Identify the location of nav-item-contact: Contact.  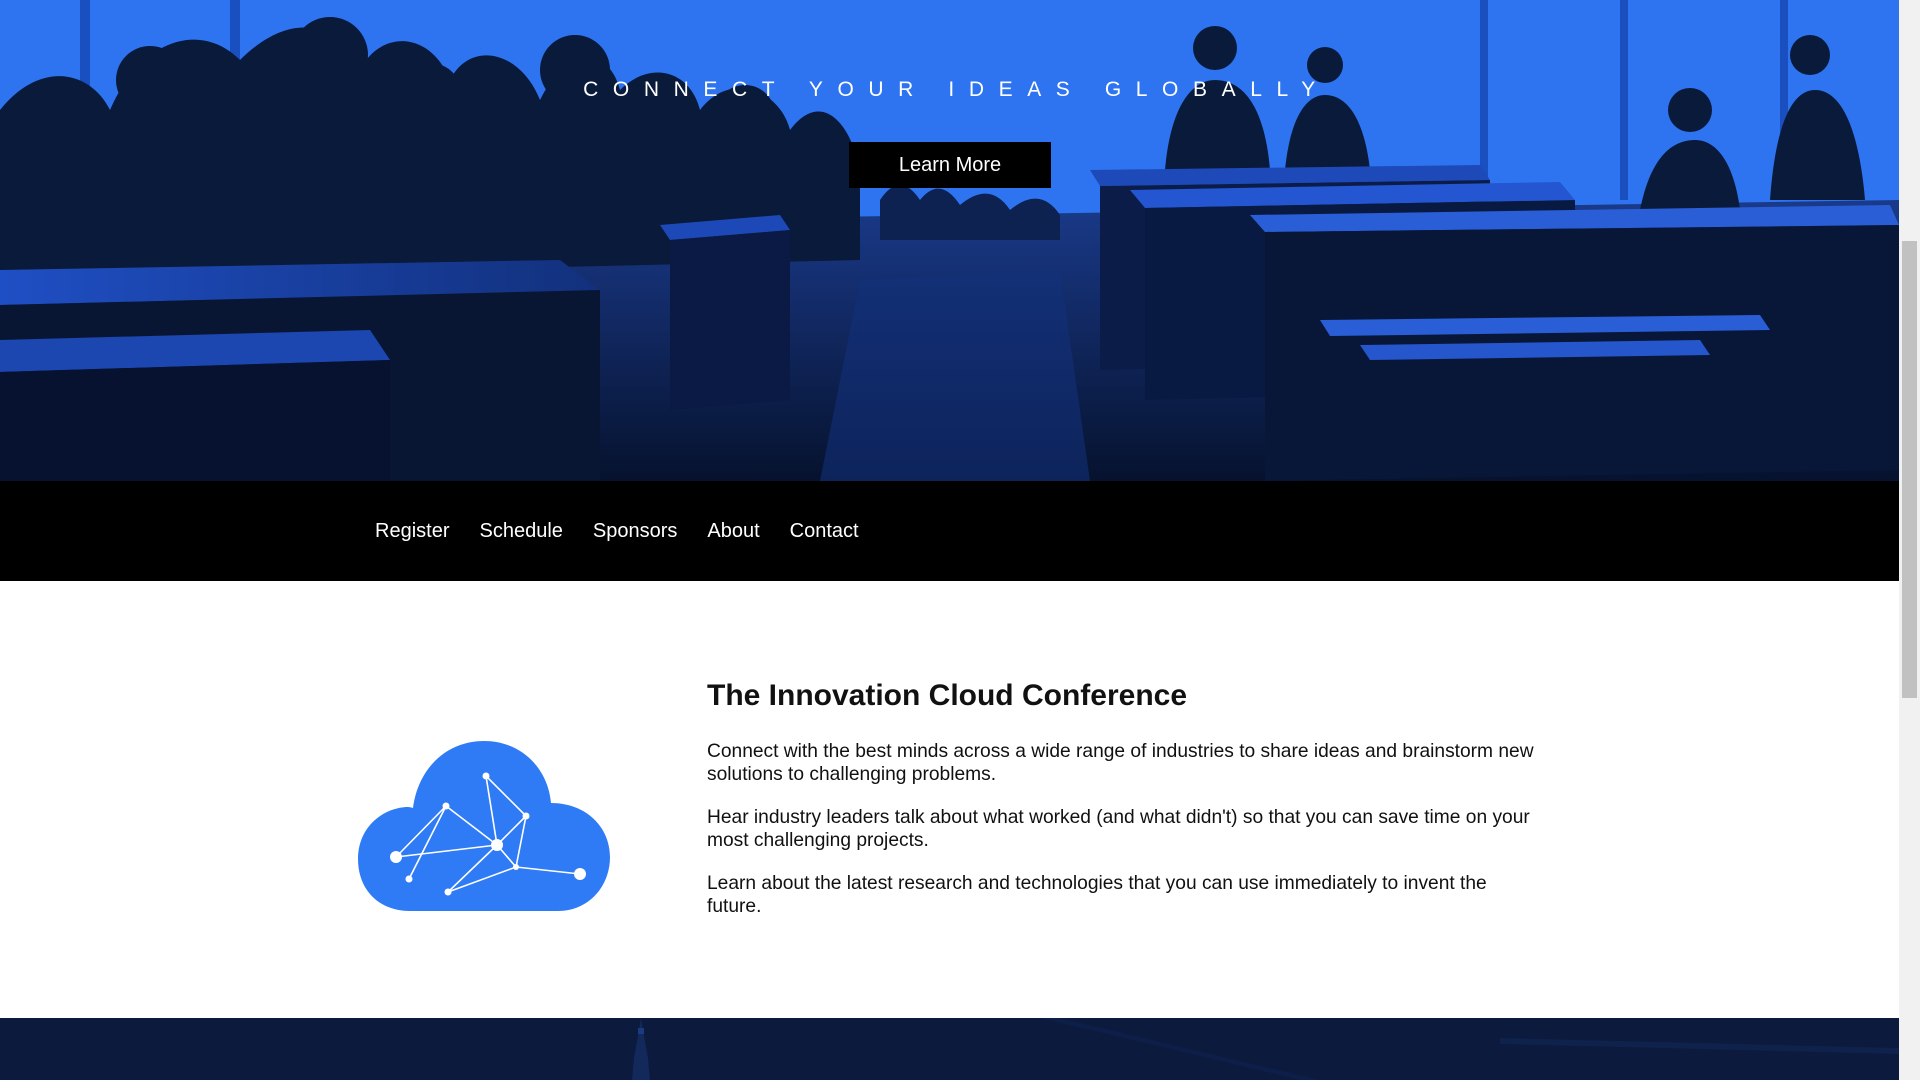
(824, 531).